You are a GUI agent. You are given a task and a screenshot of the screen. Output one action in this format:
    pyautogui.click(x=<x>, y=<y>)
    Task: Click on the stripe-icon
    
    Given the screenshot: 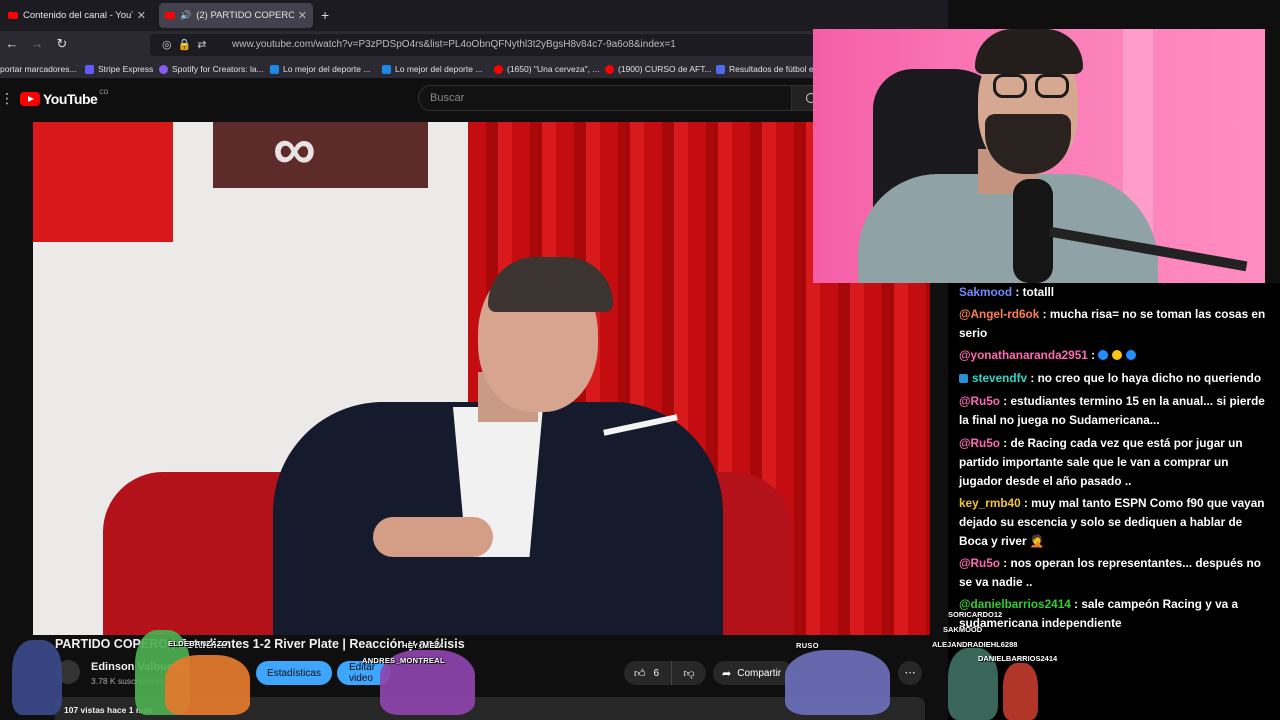 What is the action you would take?
    pyautogui.click(x=89, y=69)
    